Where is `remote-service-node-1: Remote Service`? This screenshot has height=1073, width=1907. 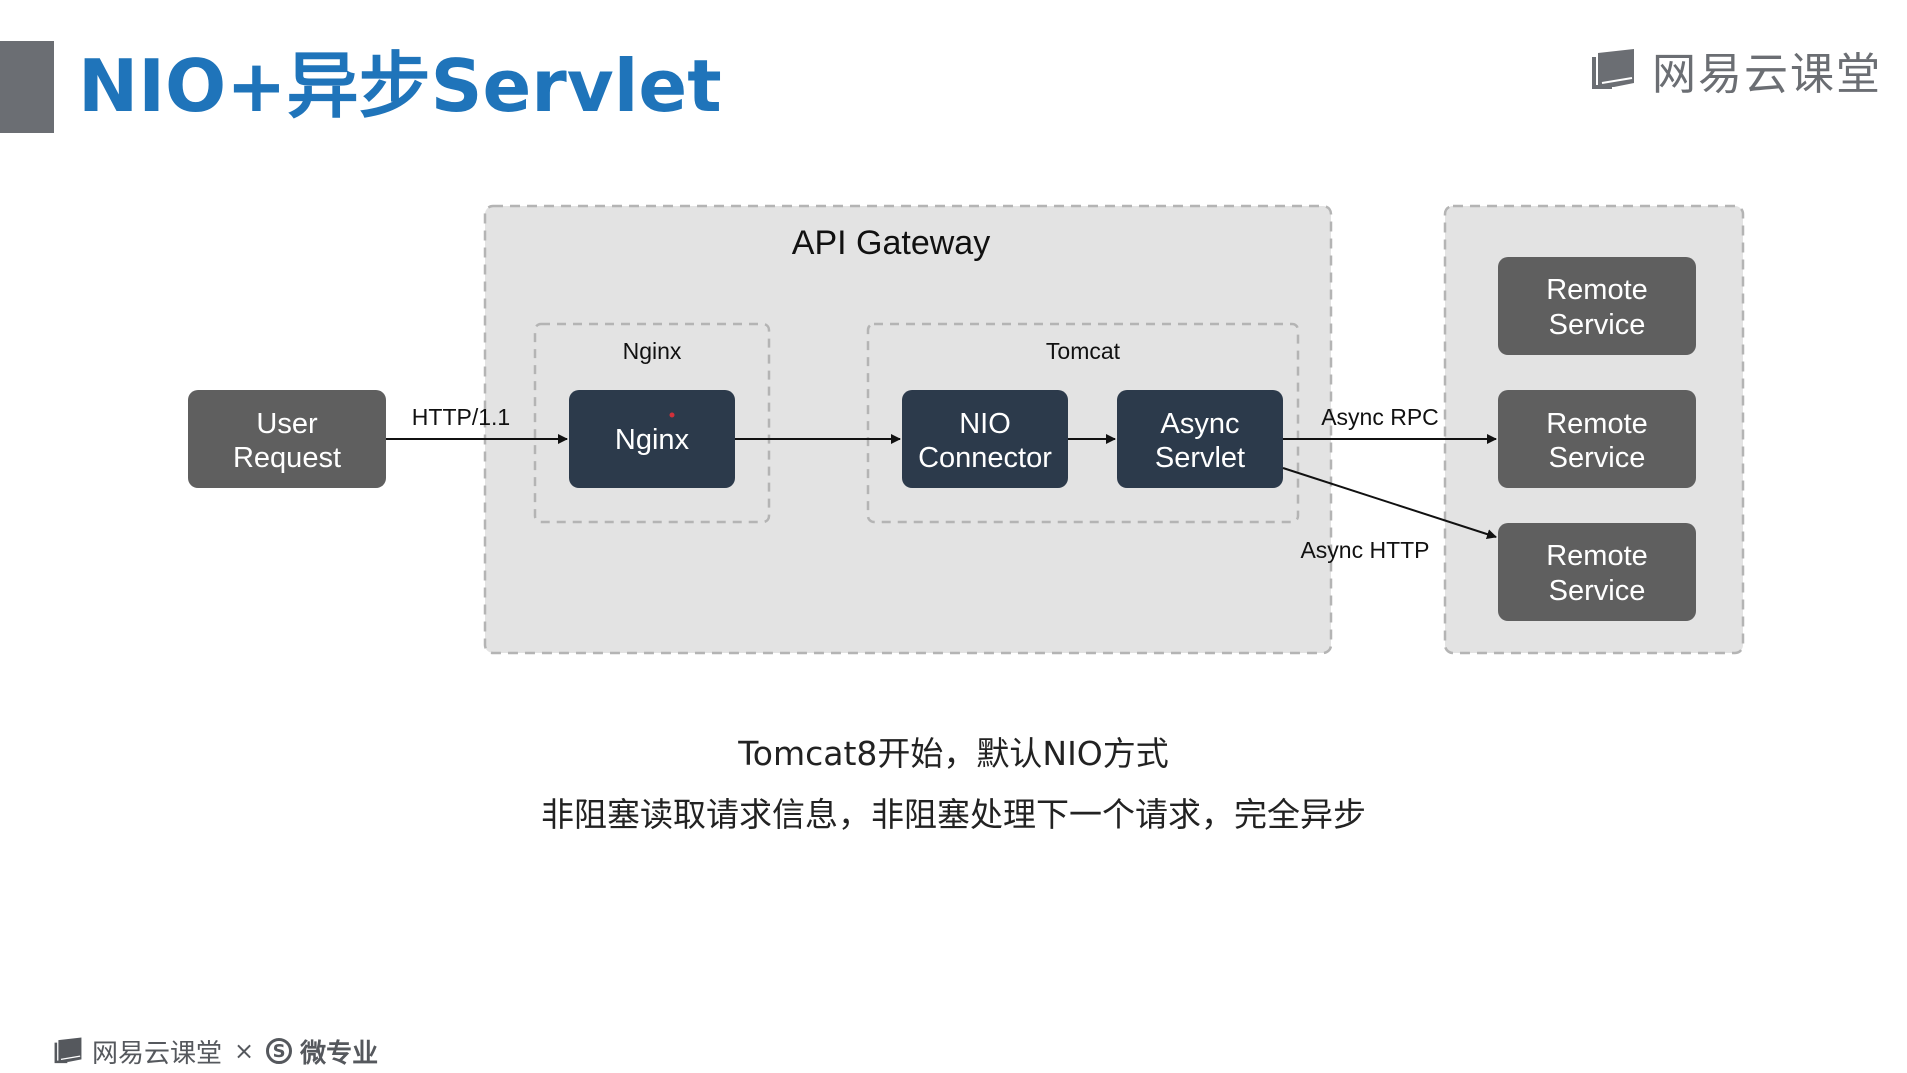 remote-service-node-1: Remote Service is located at coordinates (1597, 306).